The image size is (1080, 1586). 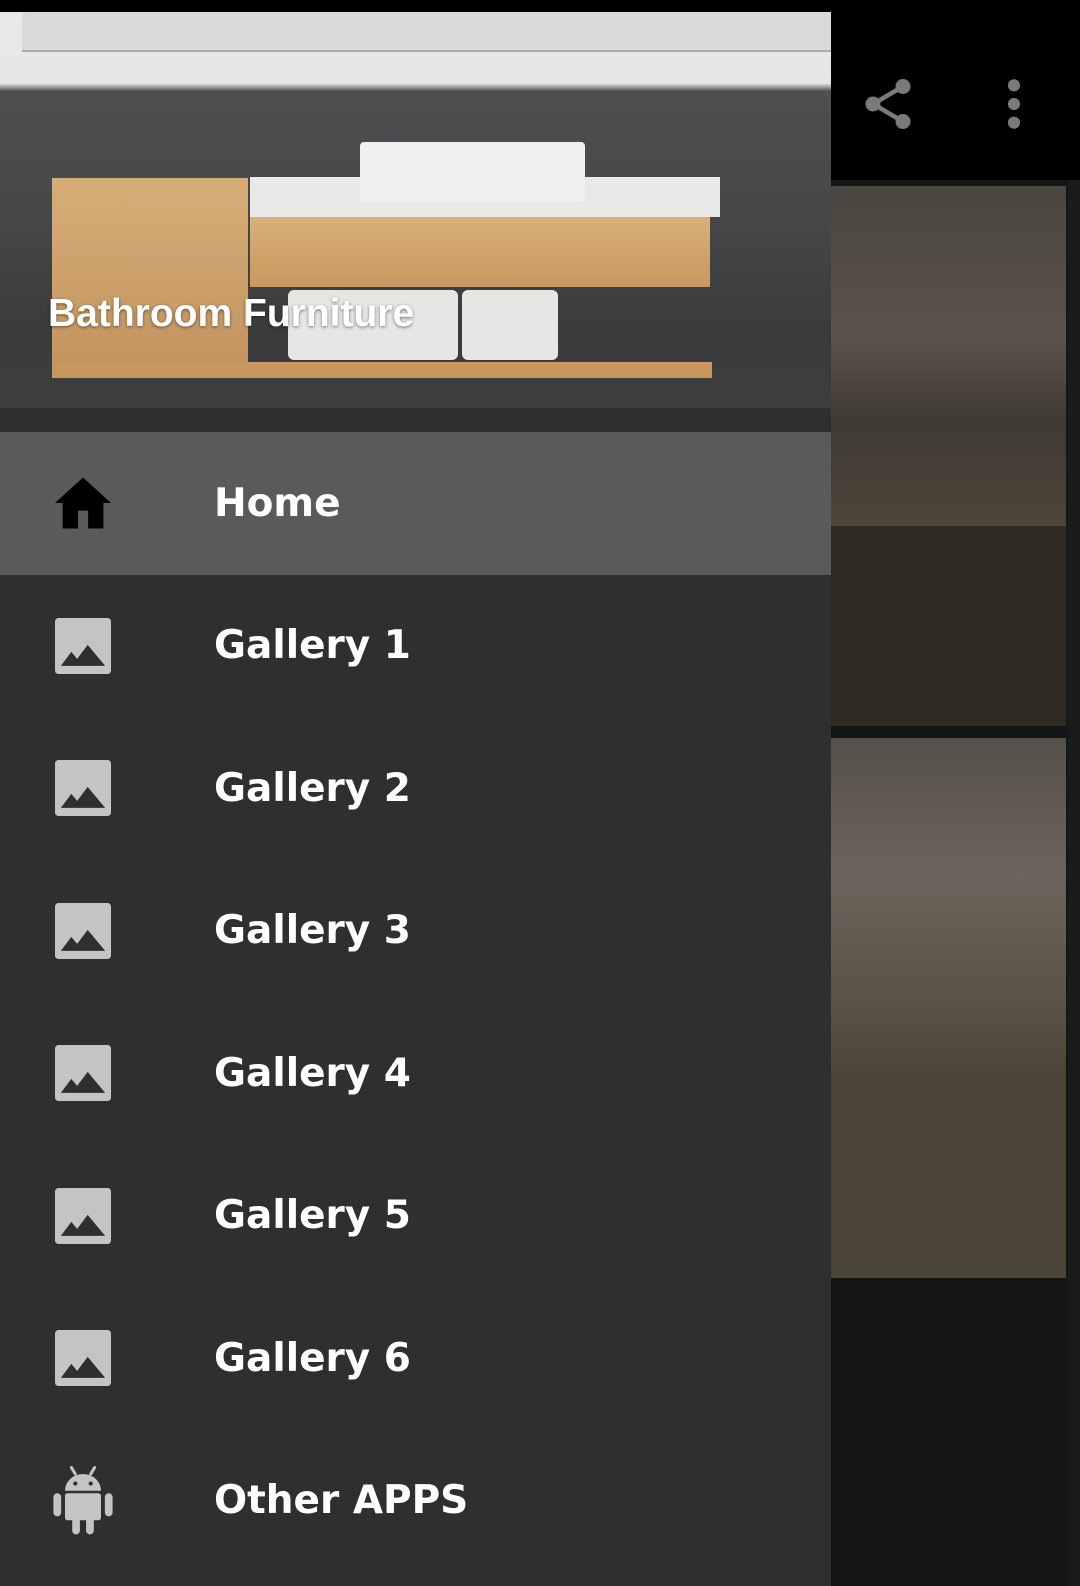 What do you see at coordinates (415, 788) in the screenshot?
I see `drawer-item-gallery-2: Gallery 2` at bounding box center [415, 788].